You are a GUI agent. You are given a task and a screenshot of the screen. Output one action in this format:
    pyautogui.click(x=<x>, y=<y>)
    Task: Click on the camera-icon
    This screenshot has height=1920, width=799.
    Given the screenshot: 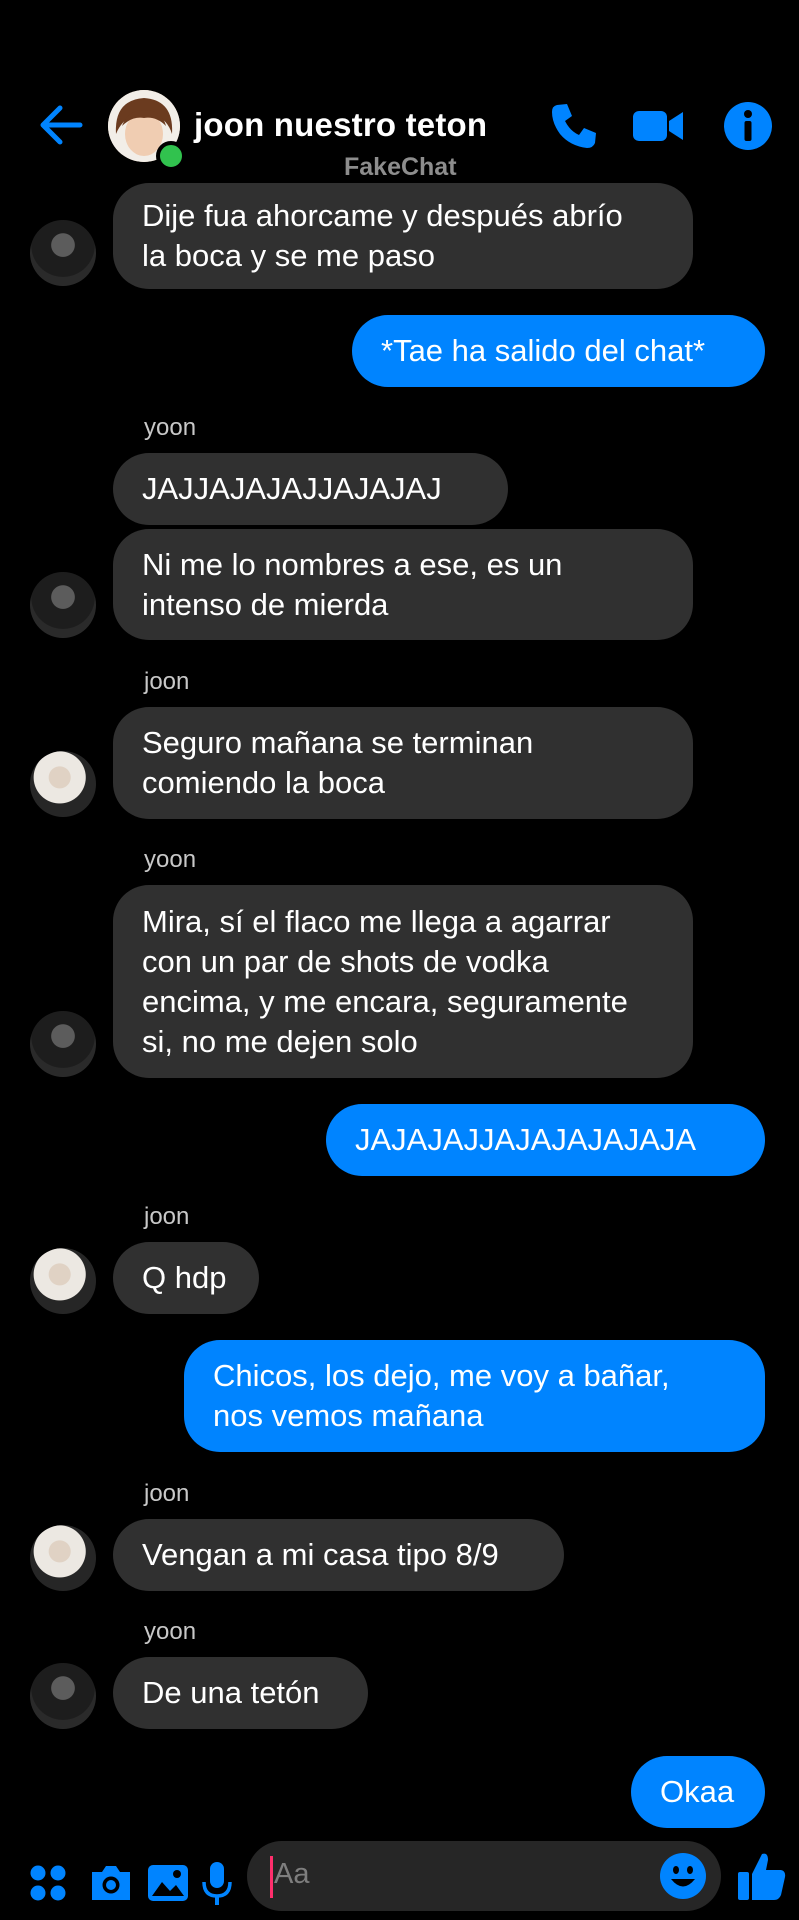 What is the action you would take?
    pyautogui.click(x=111, y=1883)
    